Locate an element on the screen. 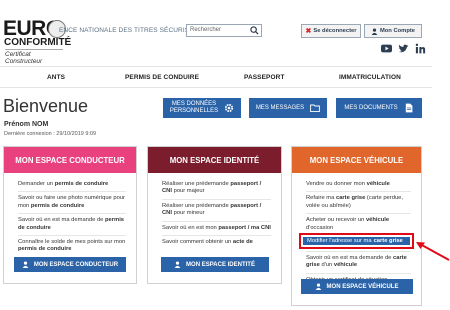 The image size is (450, 310). nav-item-passeport: PASSEPORT is located at coordinates (264, 77).